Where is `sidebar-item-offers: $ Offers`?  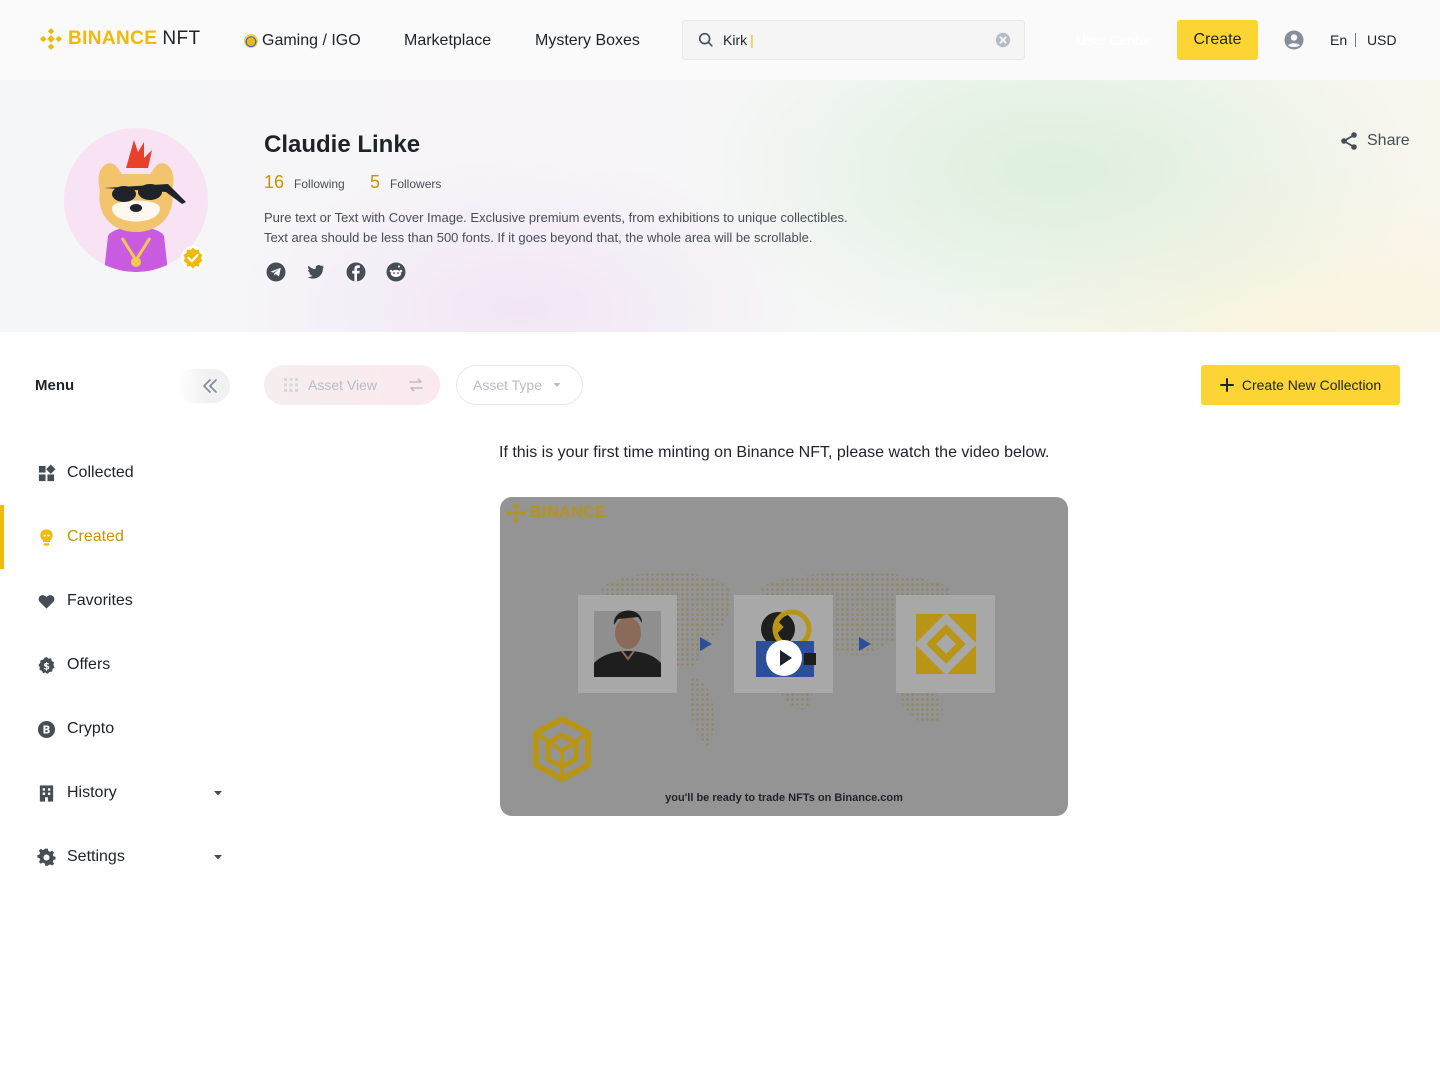 sidebar-item-offers: $ Offers is located at coordinates (120, 665).